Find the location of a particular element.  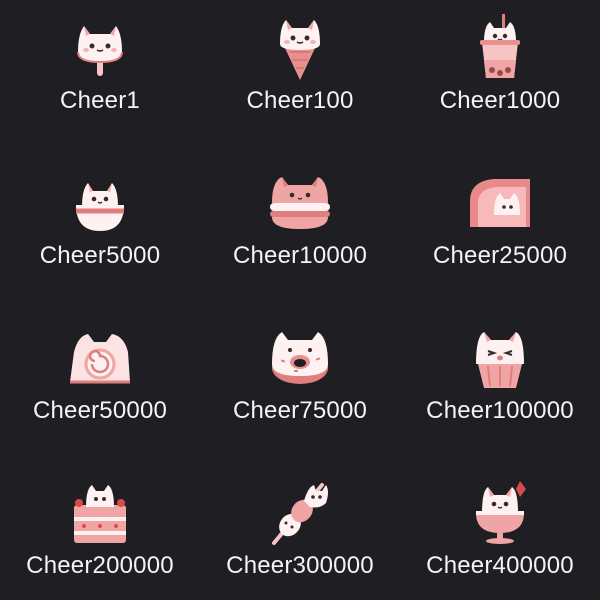

cheer-label: Cheer300000 is located at coordinates (300, 565).